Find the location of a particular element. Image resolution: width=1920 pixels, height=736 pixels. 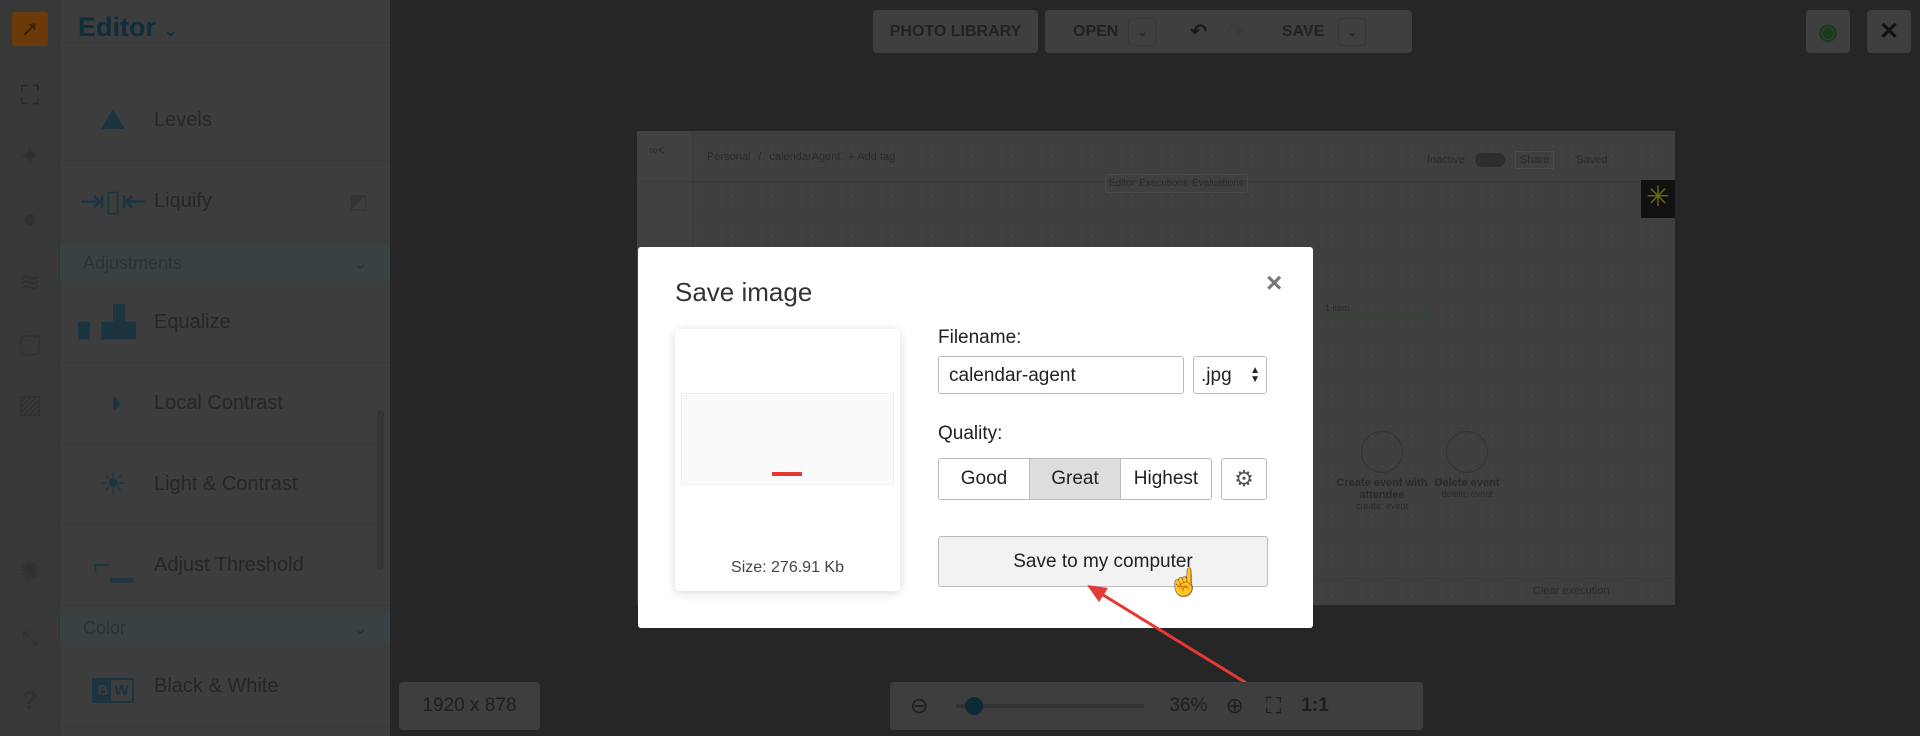

threshold-icon: ⌐▁ is located at coordinates (113, 565).